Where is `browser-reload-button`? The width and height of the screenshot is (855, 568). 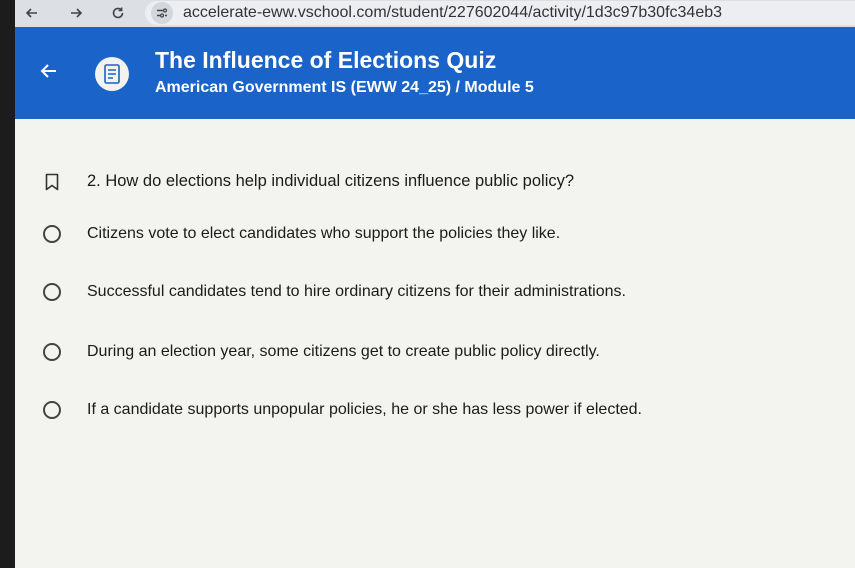
browser-reload-button is located at coordinates (118, 13).